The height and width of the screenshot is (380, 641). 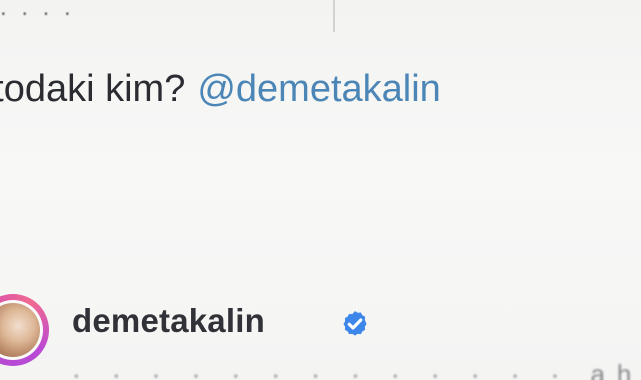 I want to click on reply-username: demetakalin, so click(x=168, y=321).